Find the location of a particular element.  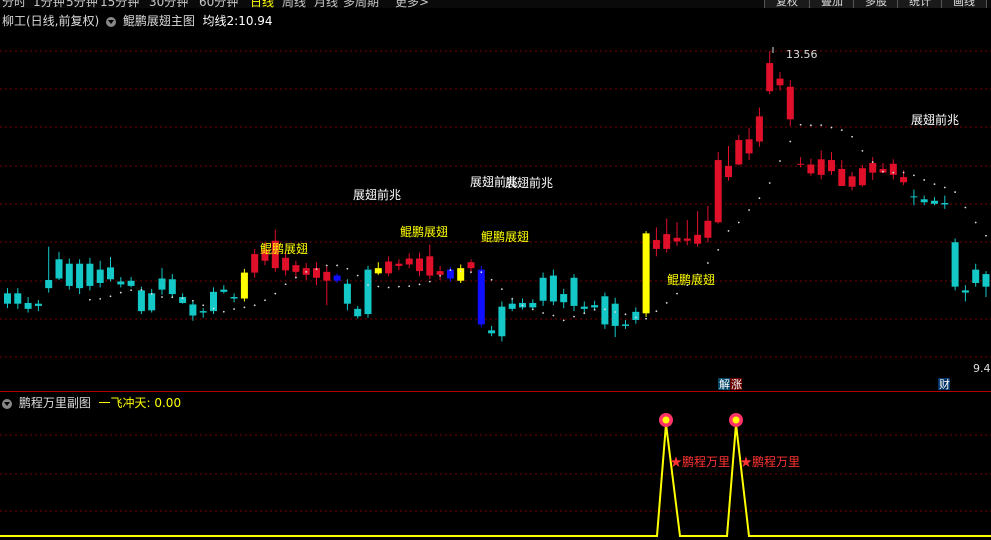

qianzhao-signal-label-2: 展翅前兆 is located at coordinates (529, 182).